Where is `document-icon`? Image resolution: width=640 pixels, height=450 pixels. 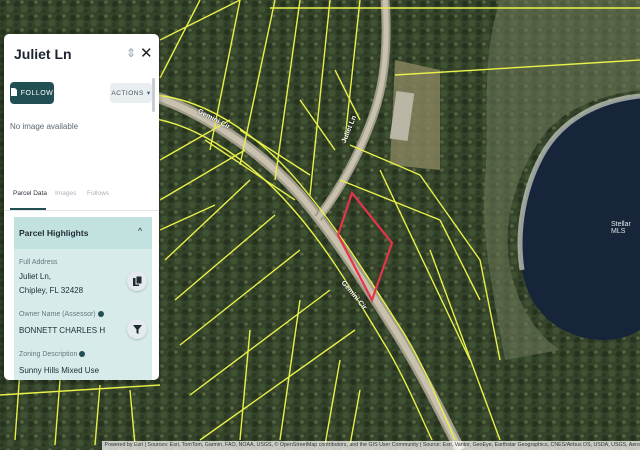 document-icon is located at coordinates (13, 93).